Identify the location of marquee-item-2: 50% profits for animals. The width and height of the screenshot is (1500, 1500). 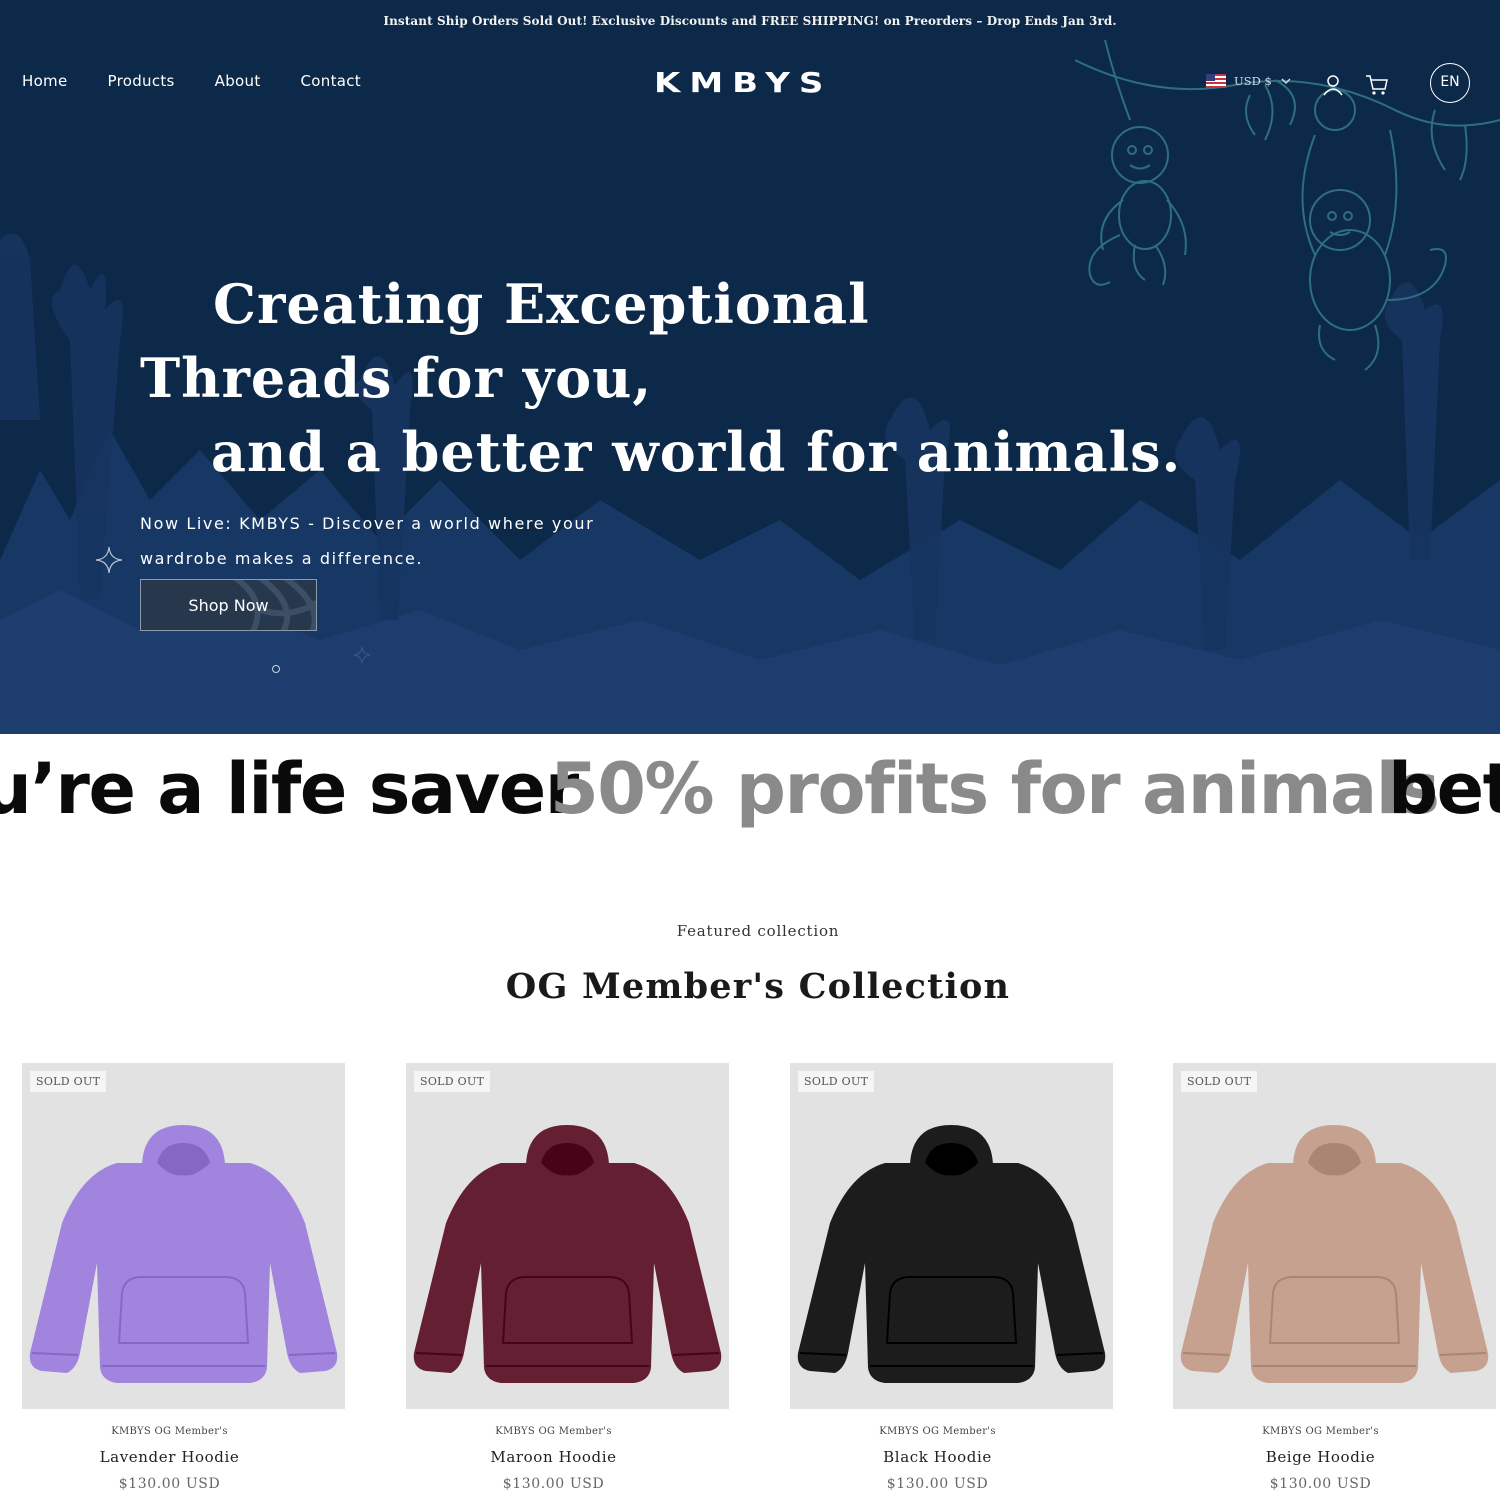
(995, 789).